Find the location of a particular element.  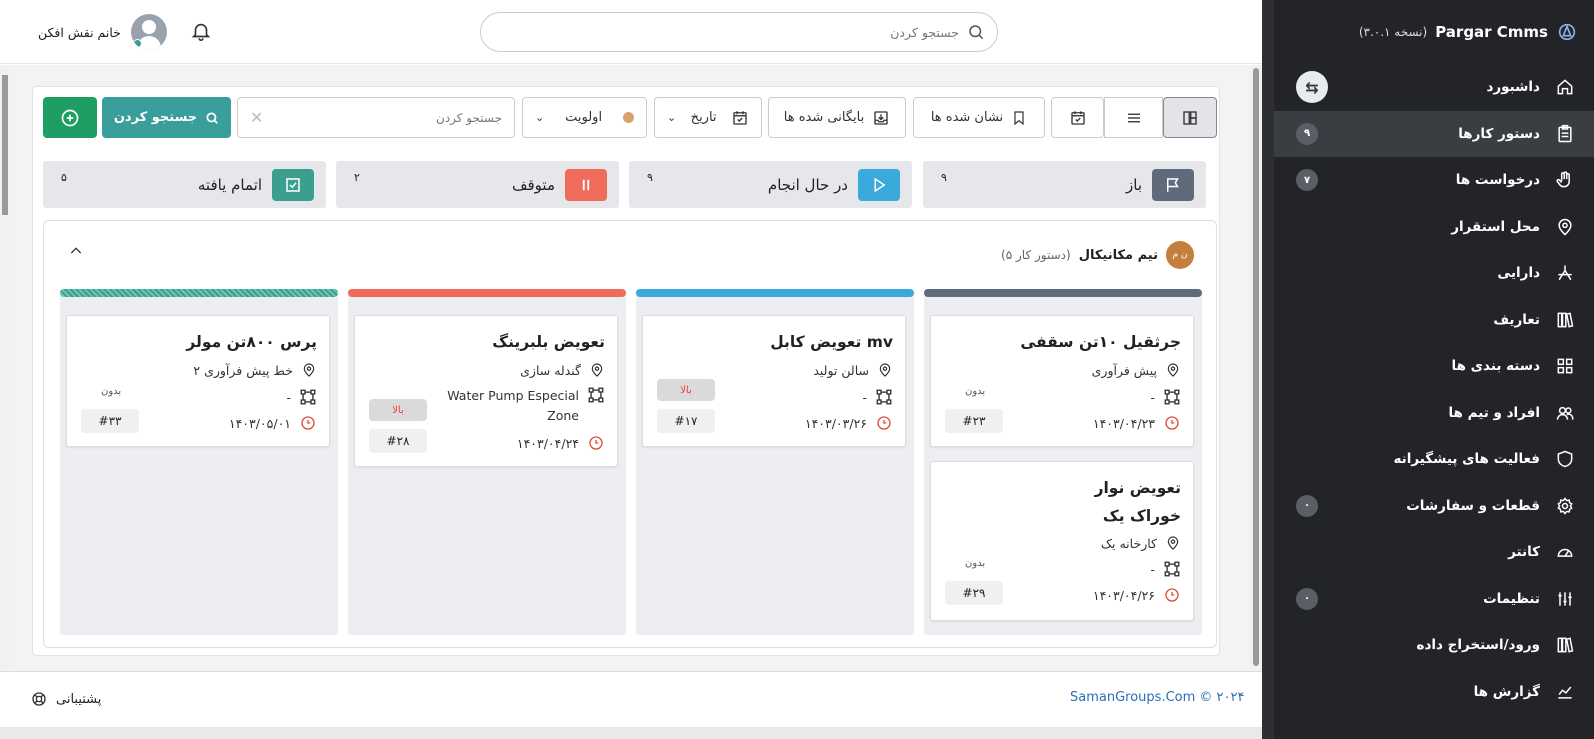

sidebar-item-label: کانتر is located at coordinates (1524, 552).